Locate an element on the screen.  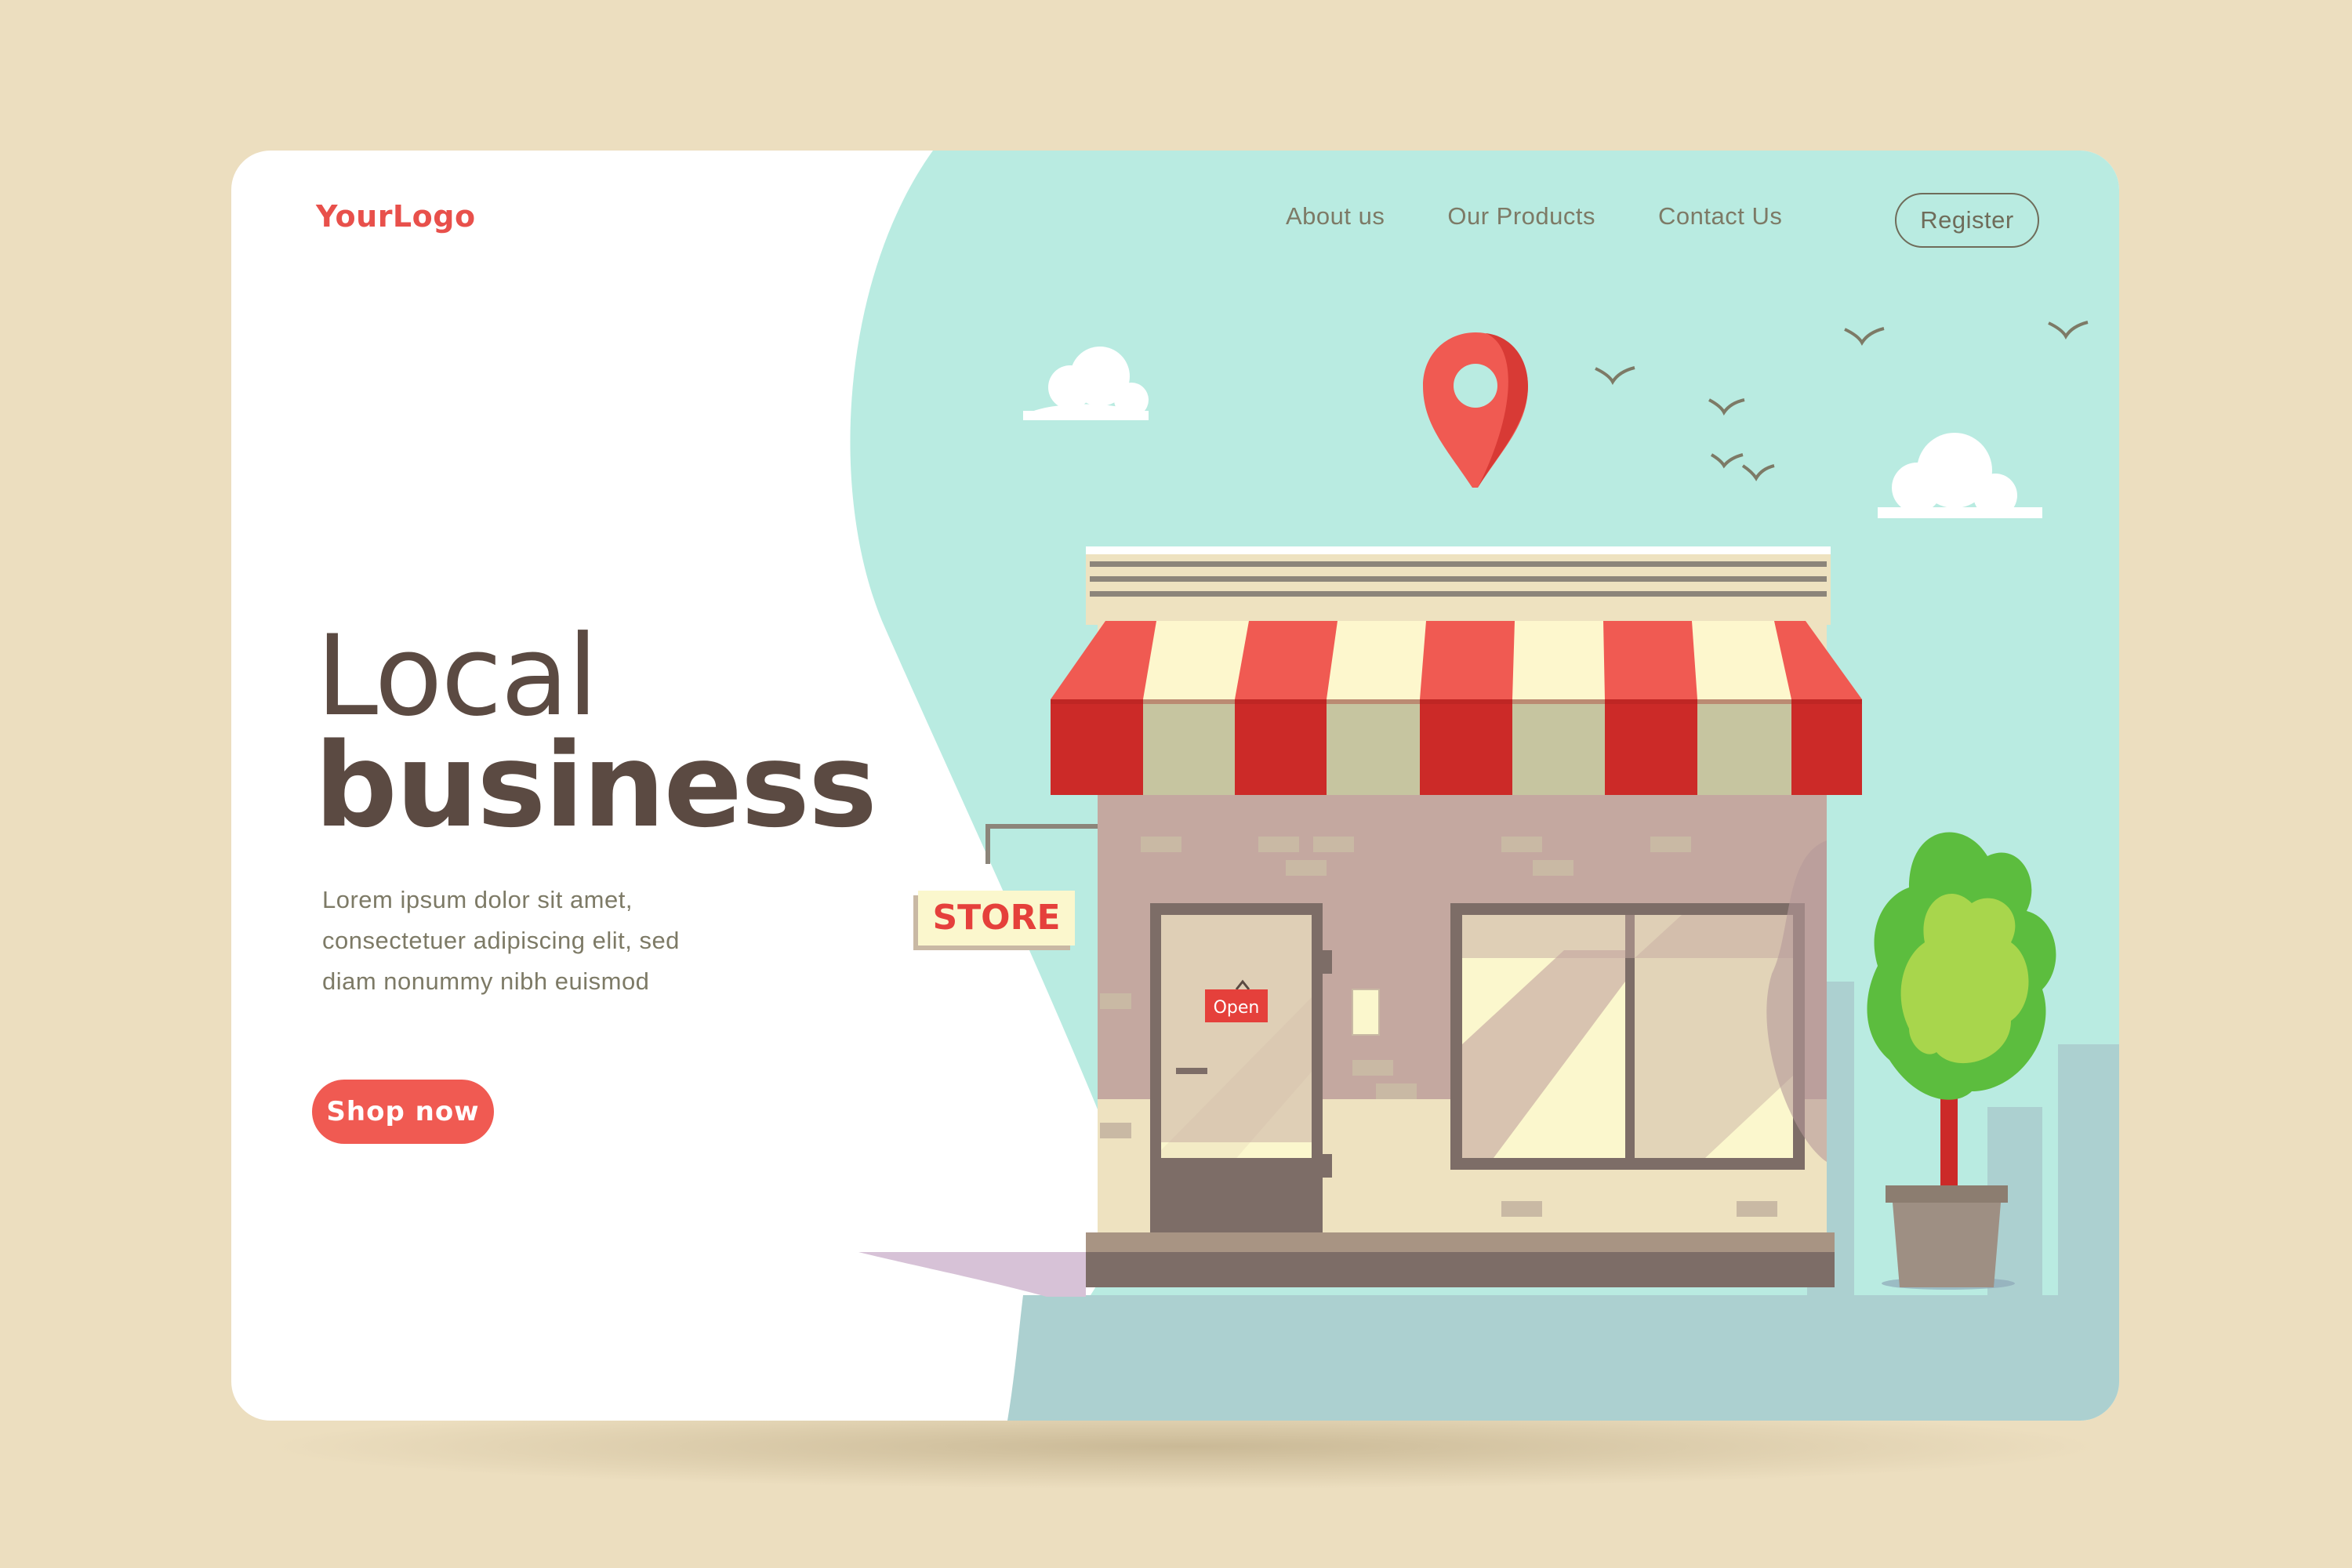
roof-cornice is located at coordinates (1458, 585).